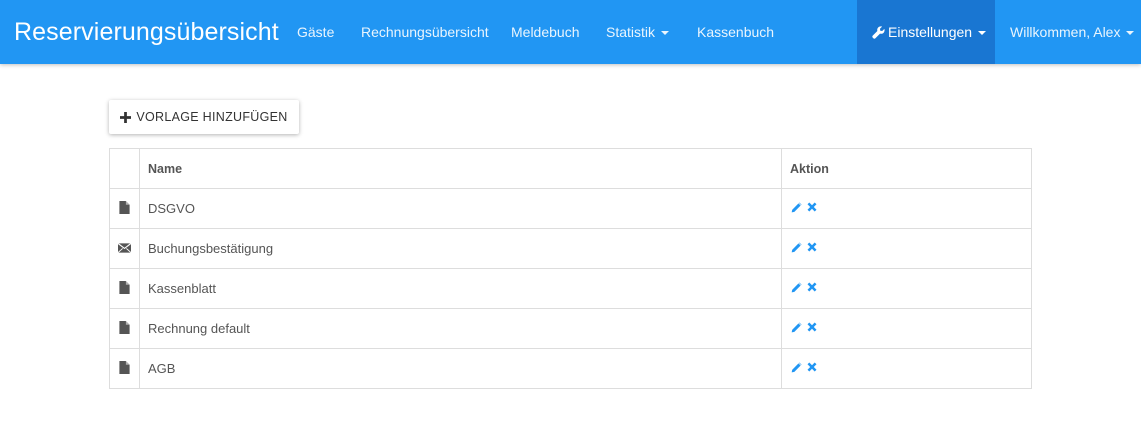 Image resolution: width=1141 pixels, height=443 pixels. What do you see at coordinates (460, 288) in the screenshot?
I see `template-name: Kassenblatt` at bounding box center [460, 288].